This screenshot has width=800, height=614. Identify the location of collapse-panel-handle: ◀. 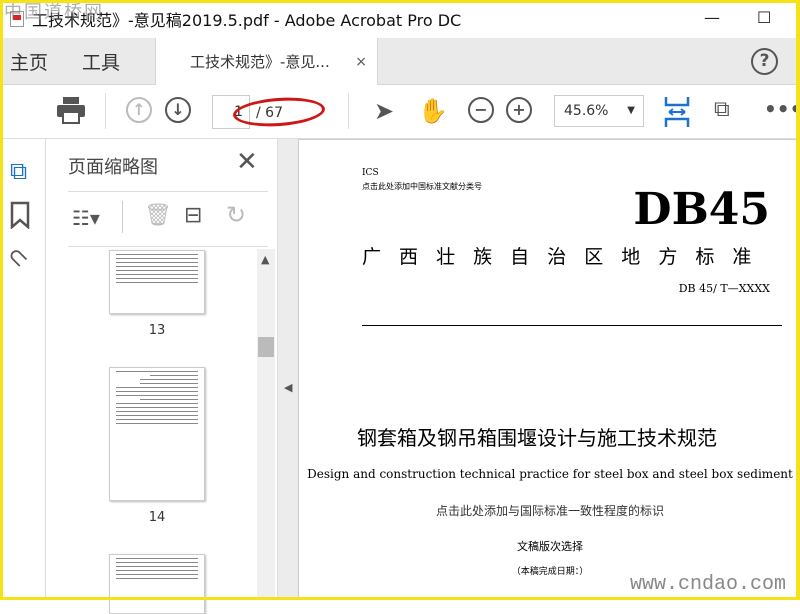
(287, 369).